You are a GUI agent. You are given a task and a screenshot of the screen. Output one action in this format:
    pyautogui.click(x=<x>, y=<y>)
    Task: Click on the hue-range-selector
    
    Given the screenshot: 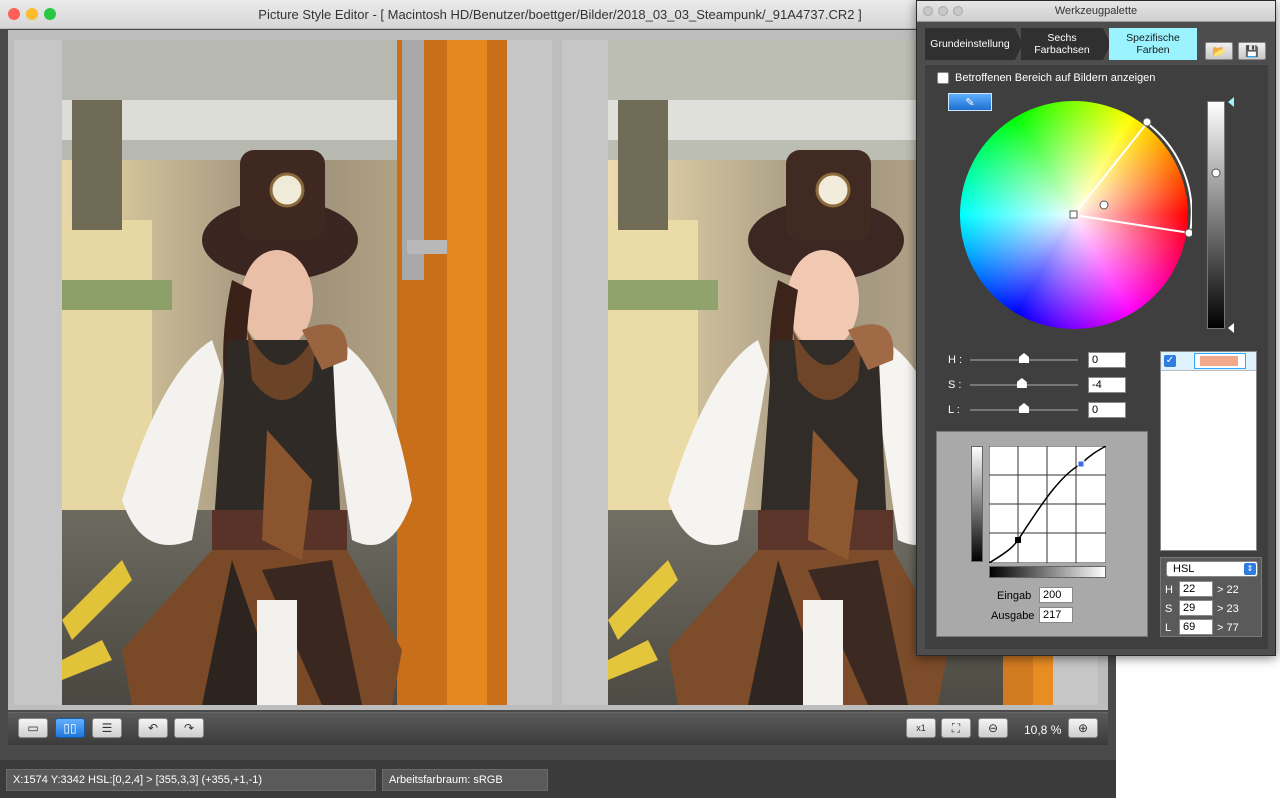 What is the action you would take?
    pyautogui.click(x=1076, y=217)
    